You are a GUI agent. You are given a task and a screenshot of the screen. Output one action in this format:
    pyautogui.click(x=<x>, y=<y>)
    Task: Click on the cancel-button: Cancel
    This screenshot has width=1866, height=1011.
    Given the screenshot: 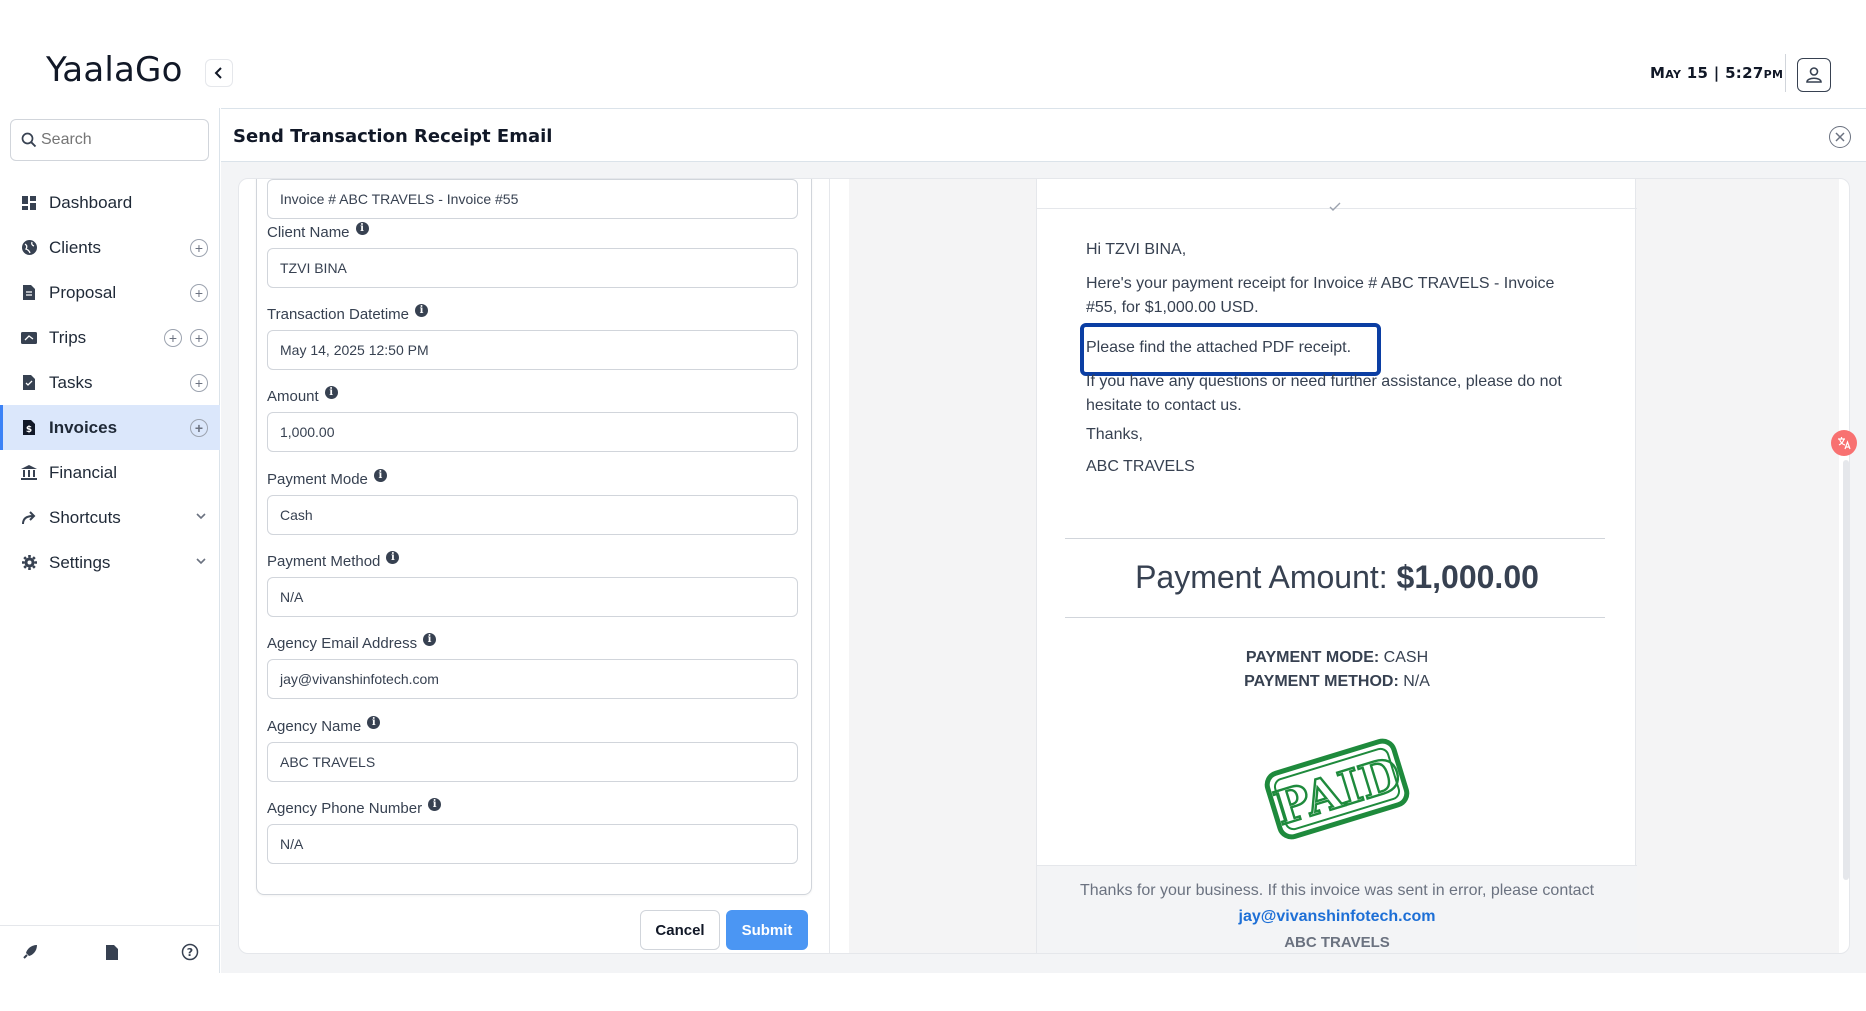 What is the action you would take?
    pyautogui.click(x=680, y=930)
    